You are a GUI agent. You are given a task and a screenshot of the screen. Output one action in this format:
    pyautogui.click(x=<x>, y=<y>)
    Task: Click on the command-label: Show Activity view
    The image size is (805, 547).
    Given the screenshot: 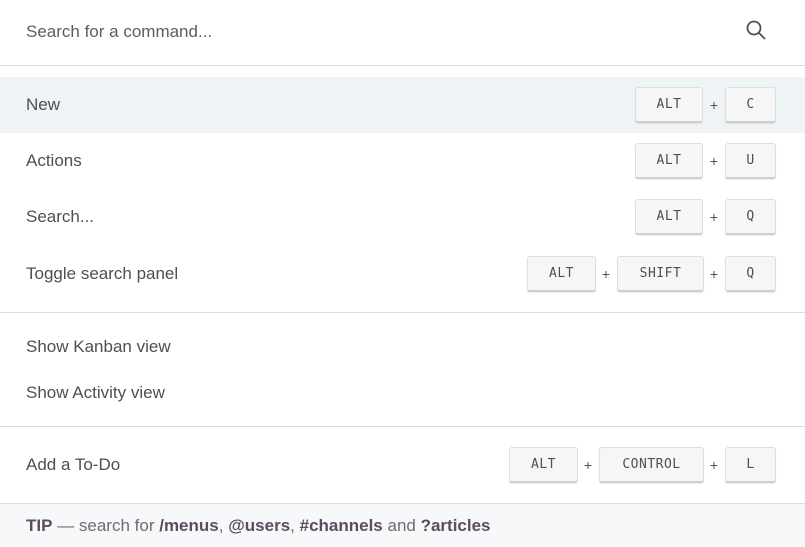 What is the action you would take?
    pyautogui.click(x=95, y=392)
    